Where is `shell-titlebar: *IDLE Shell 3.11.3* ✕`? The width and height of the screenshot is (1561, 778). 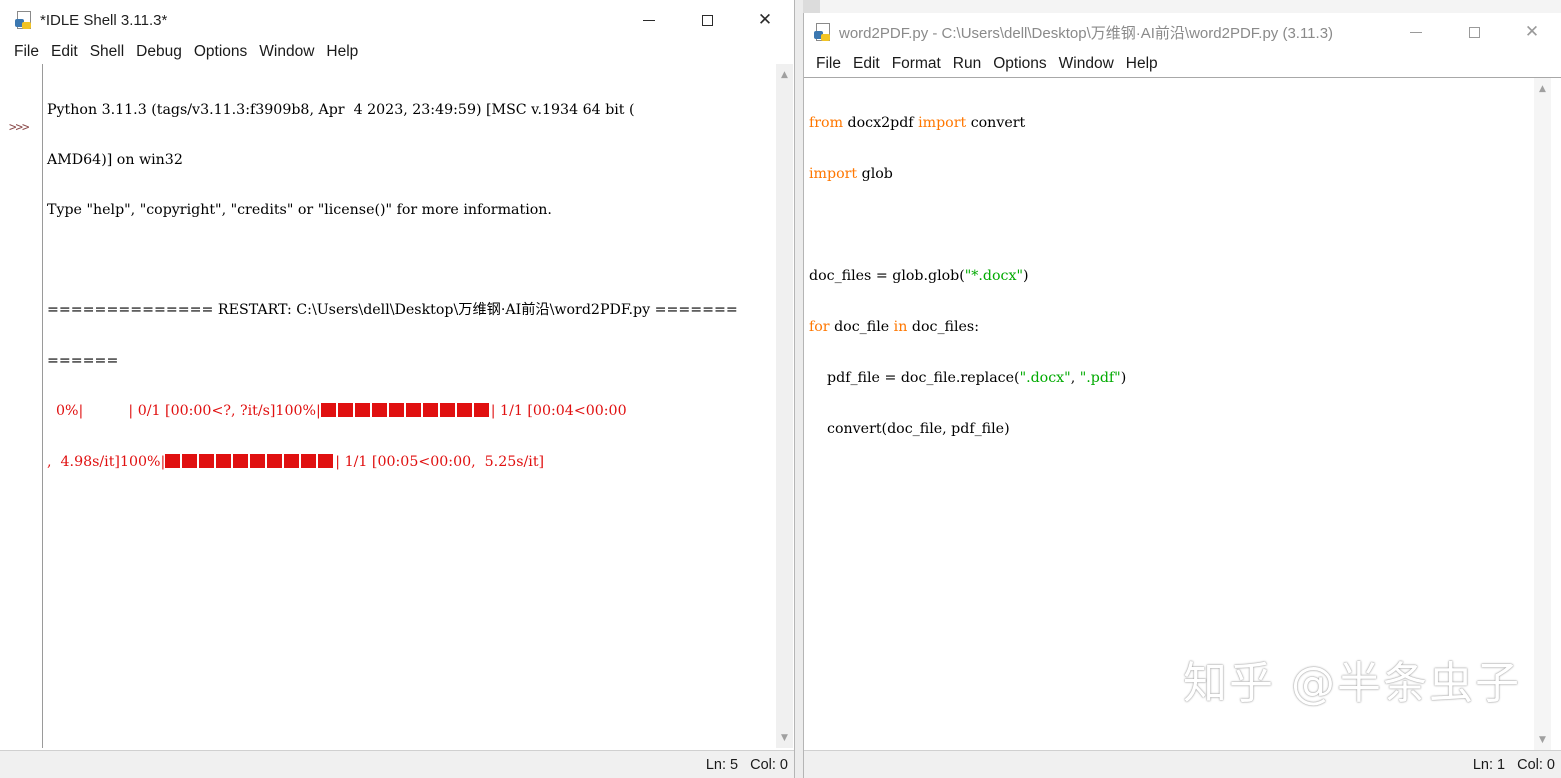 shell-titlebar: *IDLE Shell 3.11.3* ✕ is located at coordinates (397, 20).